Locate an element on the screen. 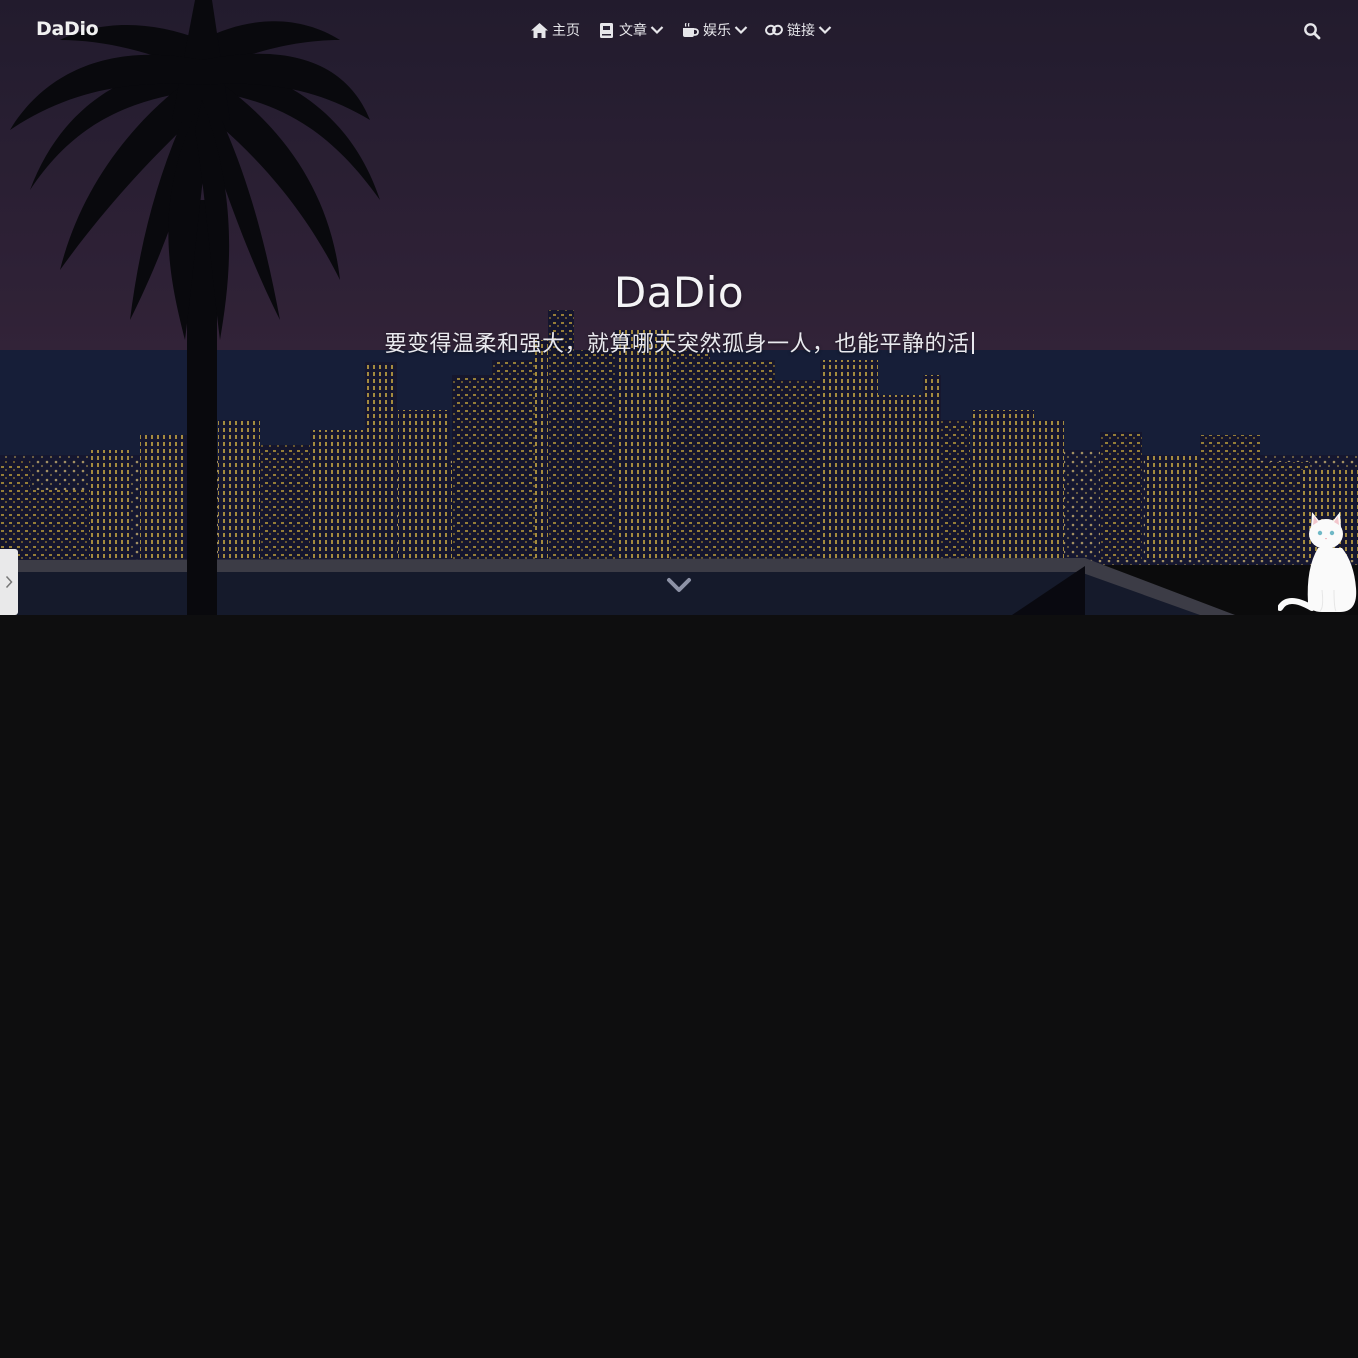  main-menu: 主页 文章 娱乐 链接 is located at coordinates (689, 30).